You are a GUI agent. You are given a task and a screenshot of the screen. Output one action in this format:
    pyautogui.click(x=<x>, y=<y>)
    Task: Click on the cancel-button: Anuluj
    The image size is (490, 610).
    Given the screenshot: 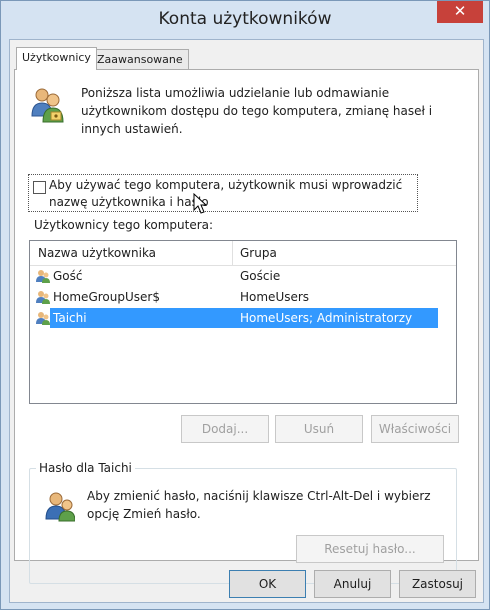 What is the action you would take?
    pyautogui.click(x=352, y=584)
    